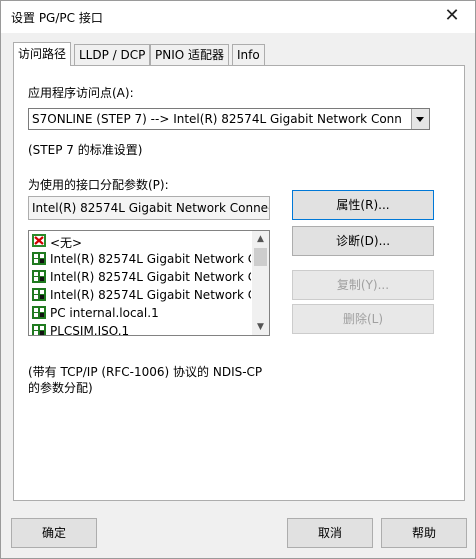 The image size is (476, 559). What do you see at coordinates (452, 17) in the screenshot?
I see `close-icon: ✕` at bounding box center [452, 17].